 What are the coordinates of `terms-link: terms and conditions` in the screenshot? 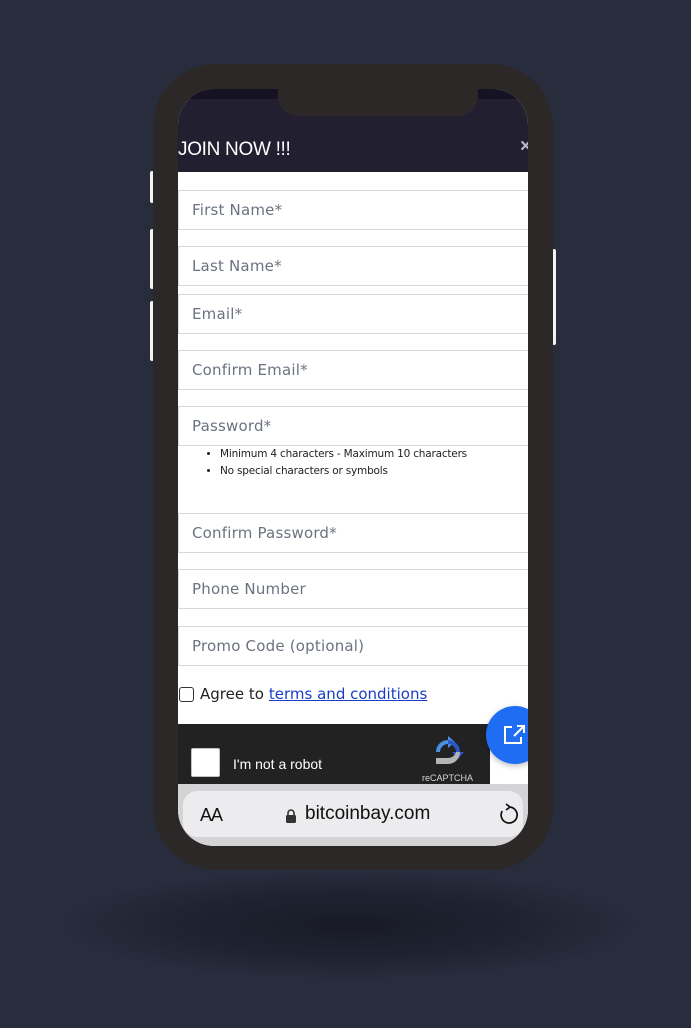 It's located at (348, 694).